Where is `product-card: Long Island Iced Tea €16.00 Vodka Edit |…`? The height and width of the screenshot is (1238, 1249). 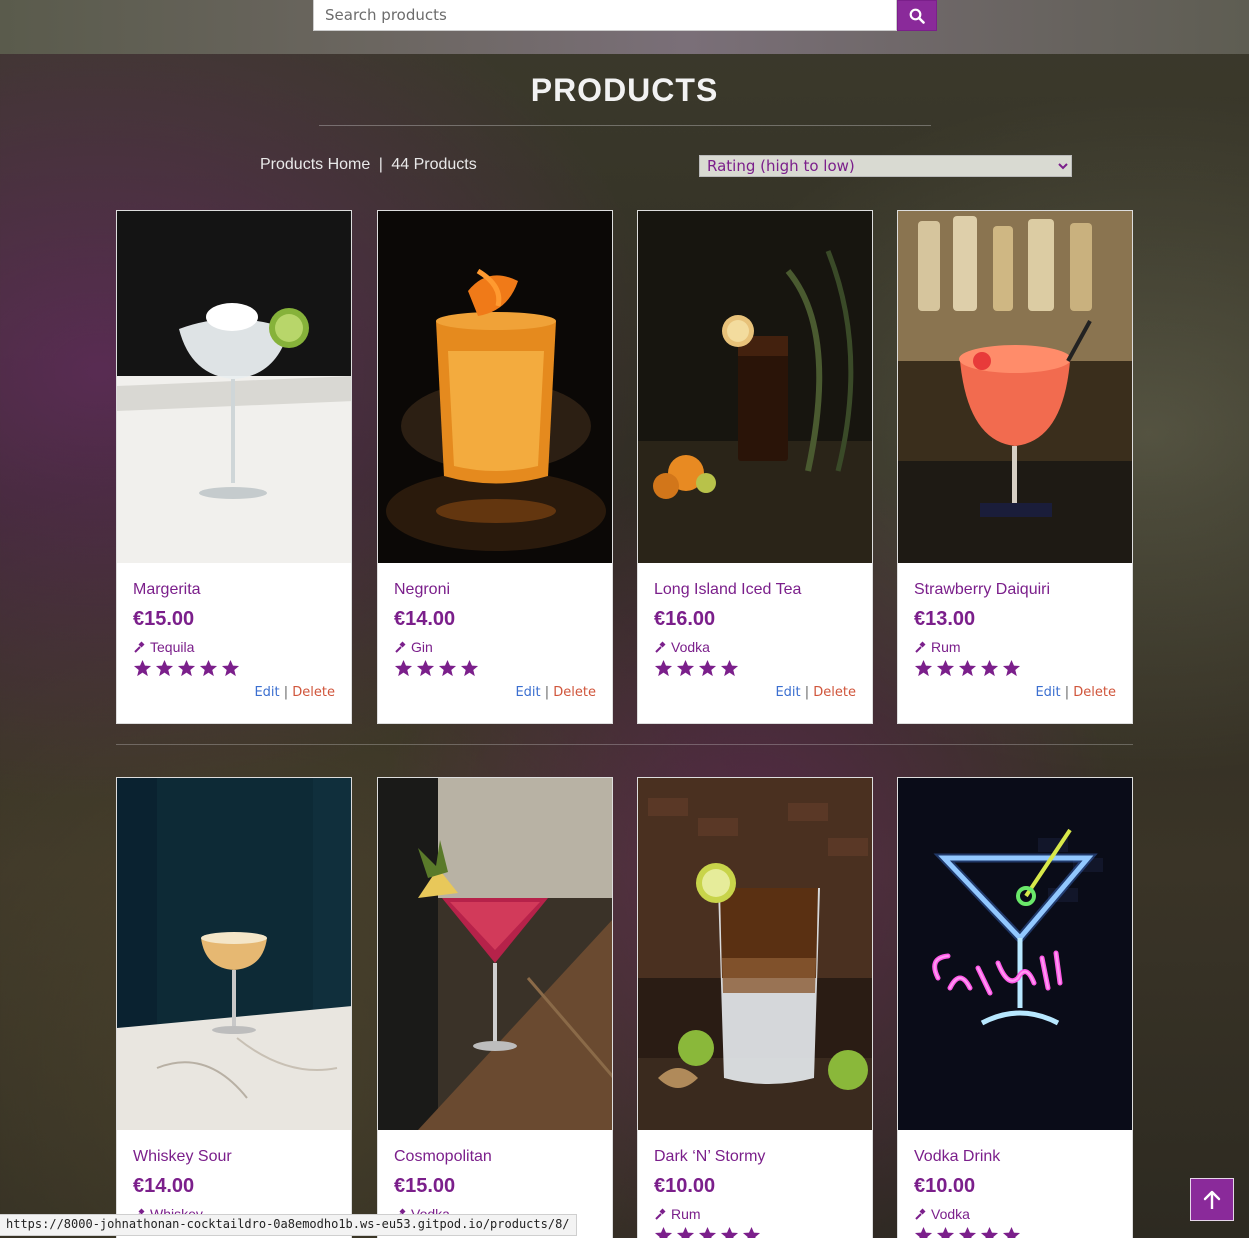 product-card: Long Island Iced Tea €16.00 Vodka Edit |… is located at coordinates (755, 467).